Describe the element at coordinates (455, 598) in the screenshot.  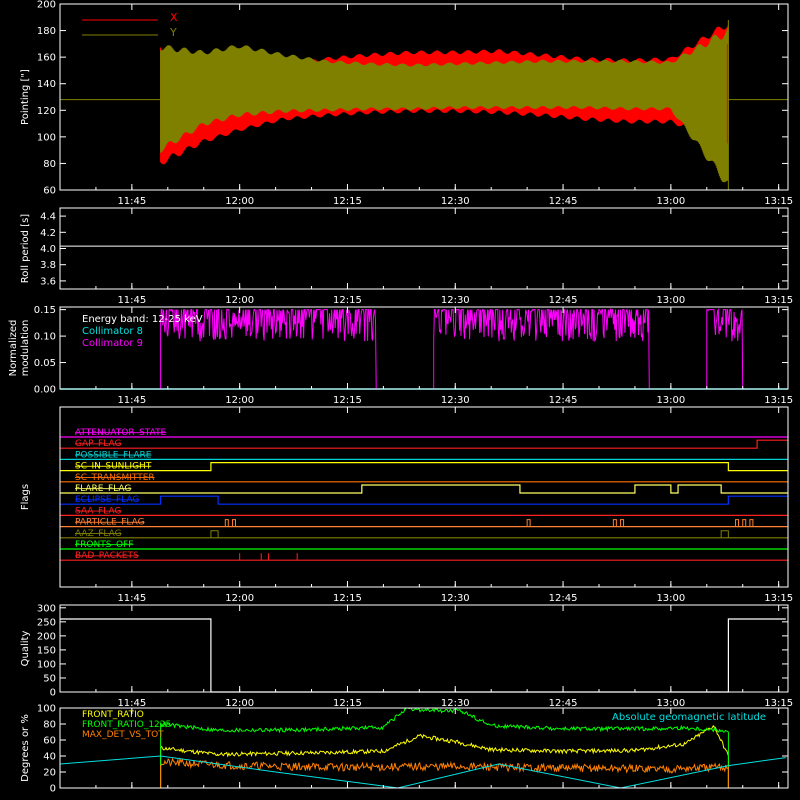
I see `flags-xtick-label: 12:30` at that location.